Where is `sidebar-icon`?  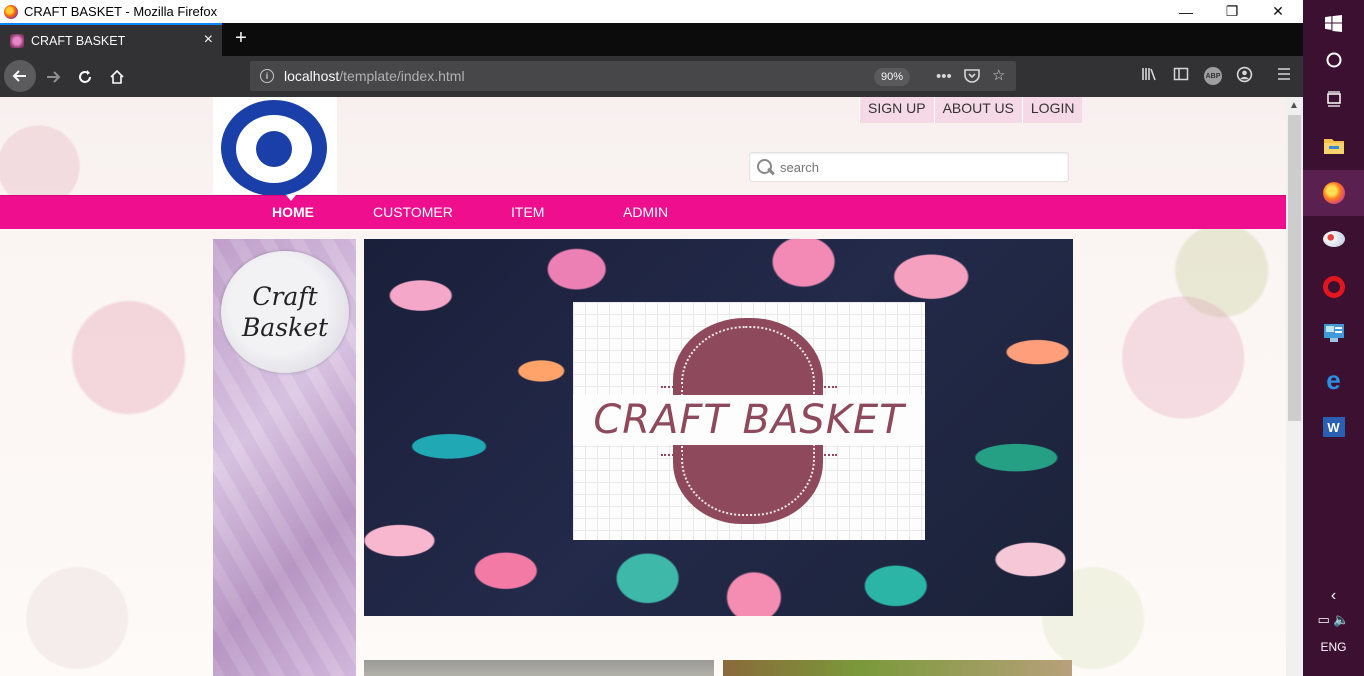
sidebar-icon is located at coordinates (1181, 76).